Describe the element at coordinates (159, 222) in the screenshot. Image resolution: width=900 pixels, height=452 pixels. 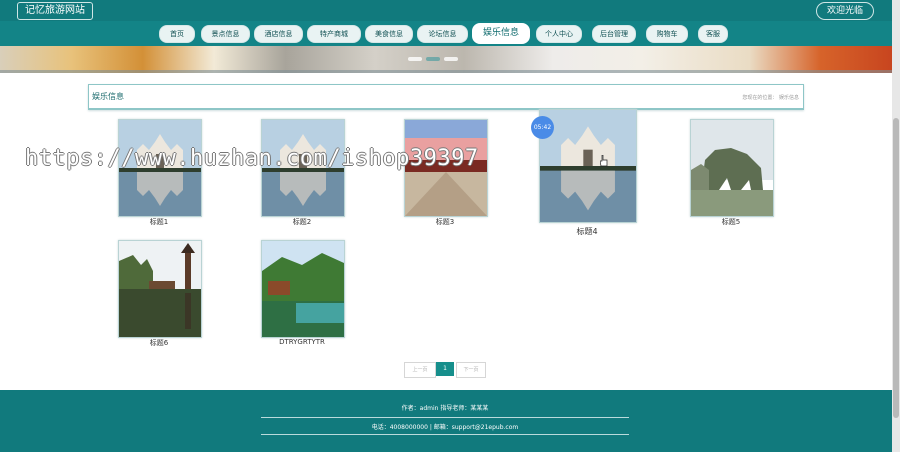
I see `card-title: 标题1` at that location.